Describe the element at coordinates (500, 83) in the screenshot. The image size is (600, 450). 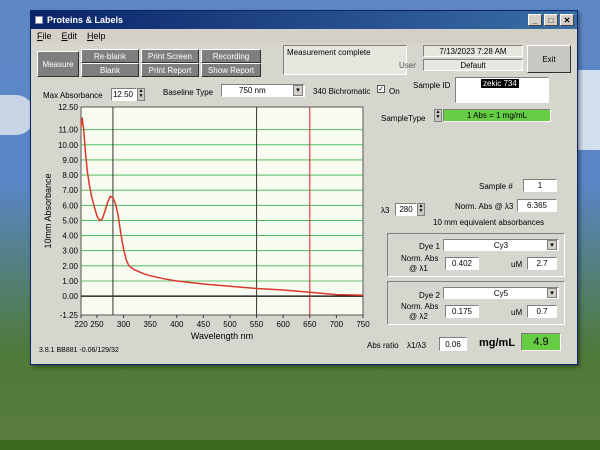
I see `sample-id-value: zekic 734` at that location.